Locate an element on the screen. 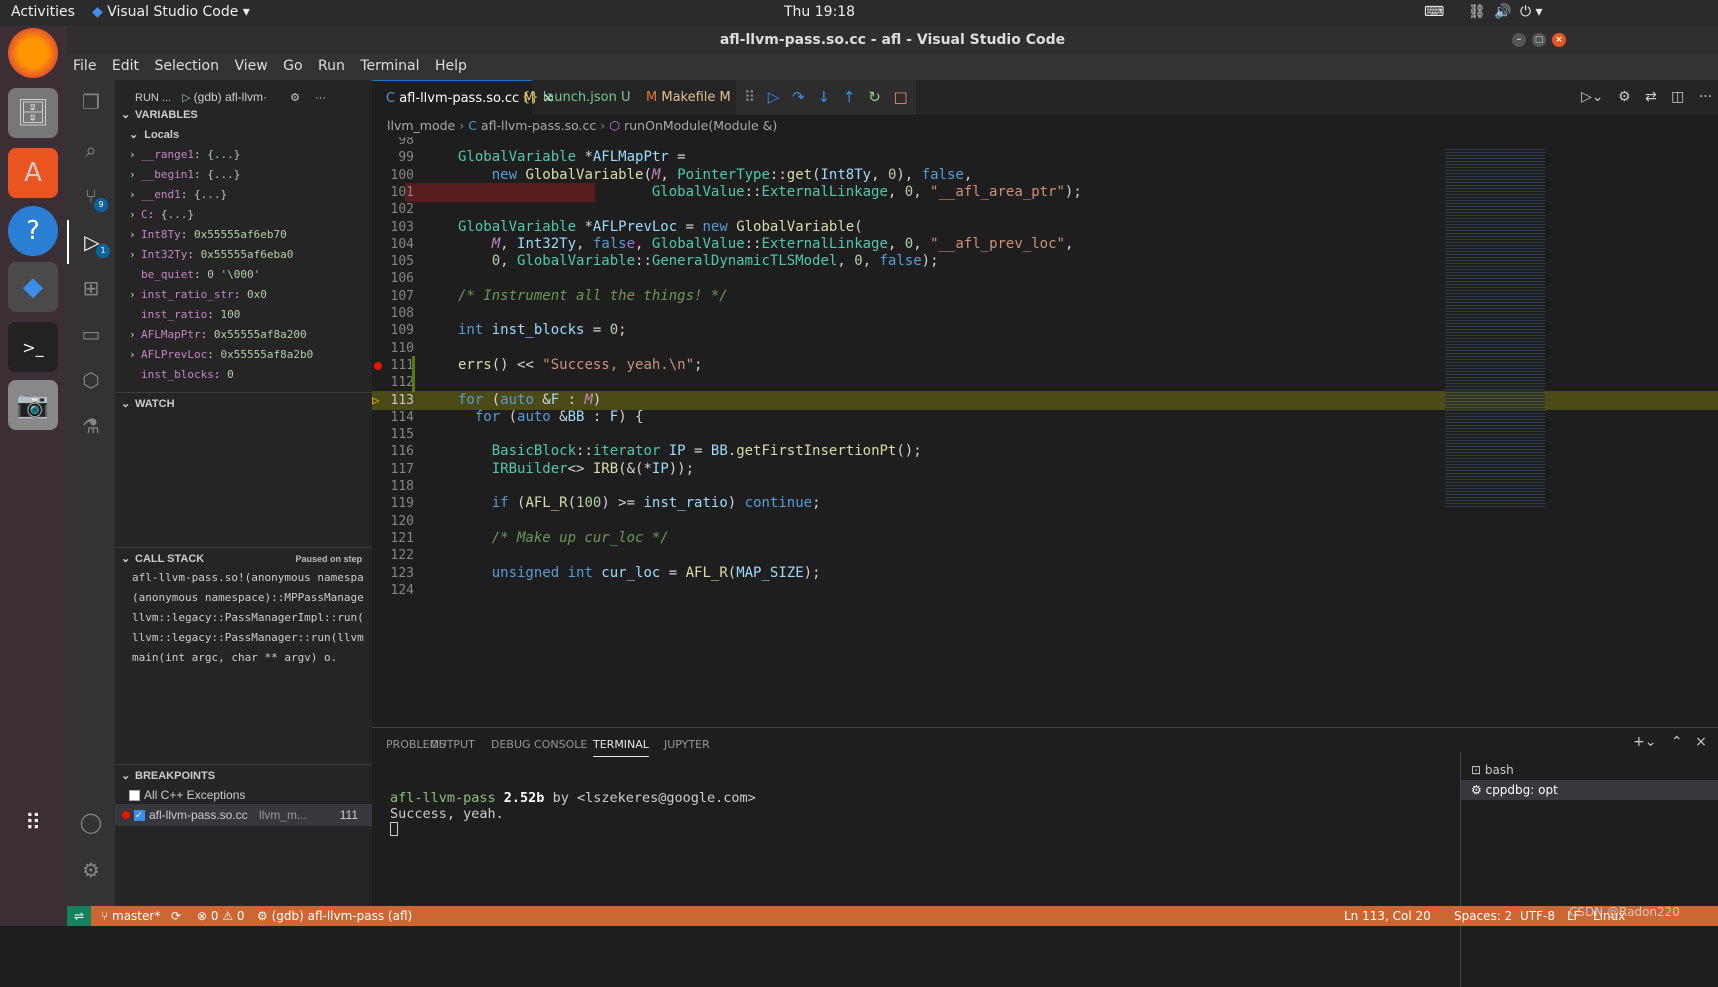 This screenshot has width=1718, height=987. encoding: UTF-8 is located at coordinates (1537, 916).